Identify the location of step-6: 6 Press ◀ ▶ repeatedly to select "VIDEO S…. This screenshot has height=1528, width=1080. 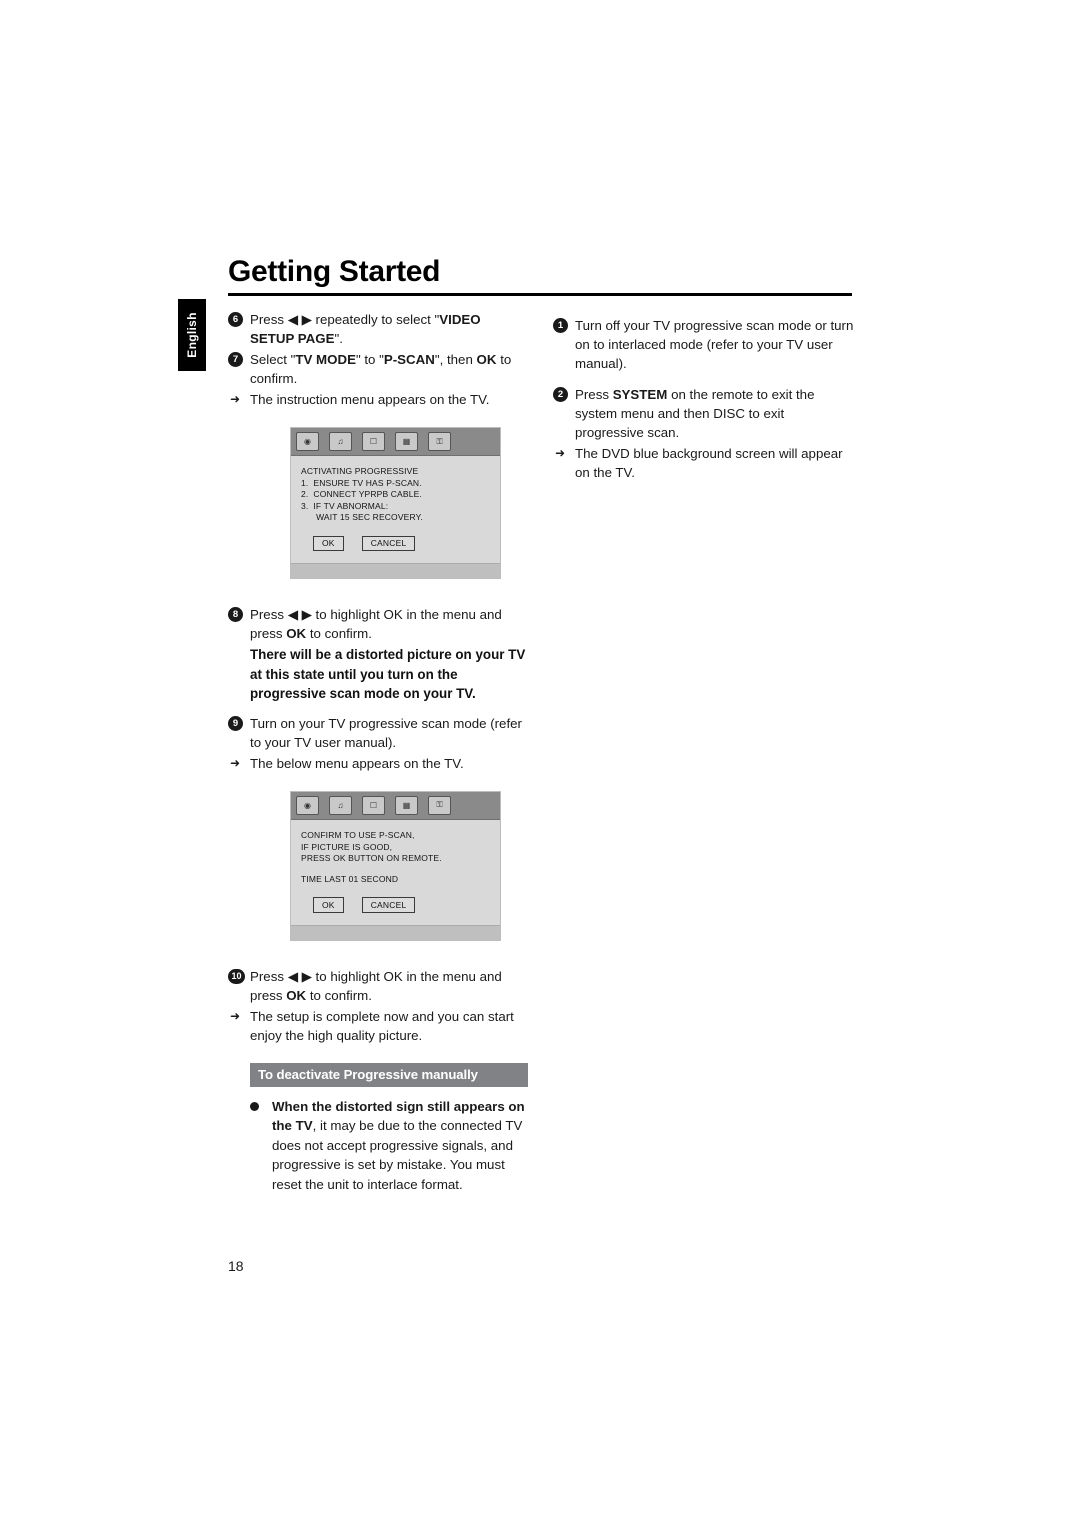
(378, 329).